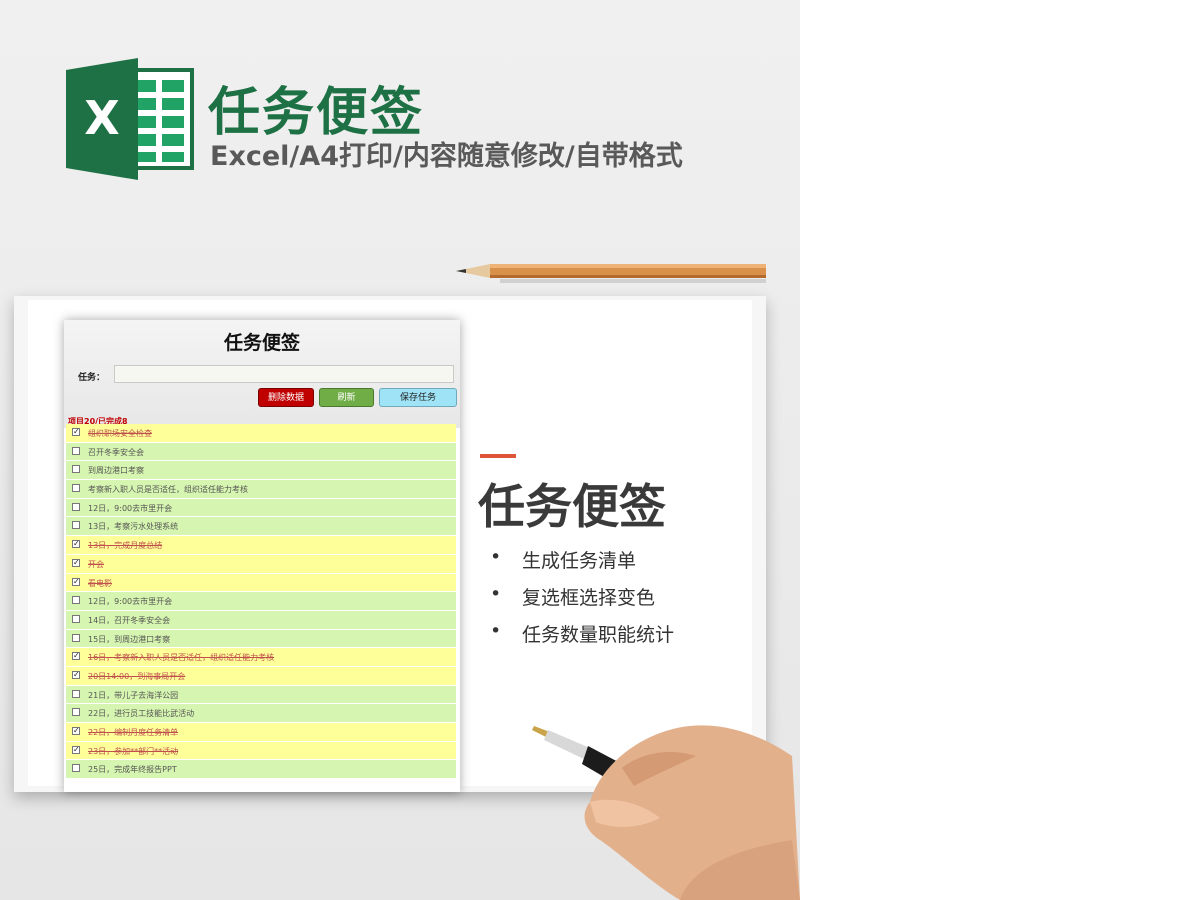 Image resolution: width=1200 pixels, height=900 pixels. Describe the element at coordinates (133, 527) in the screenshot. I see `task-text: 13日，考察污水处理系统` at that location.